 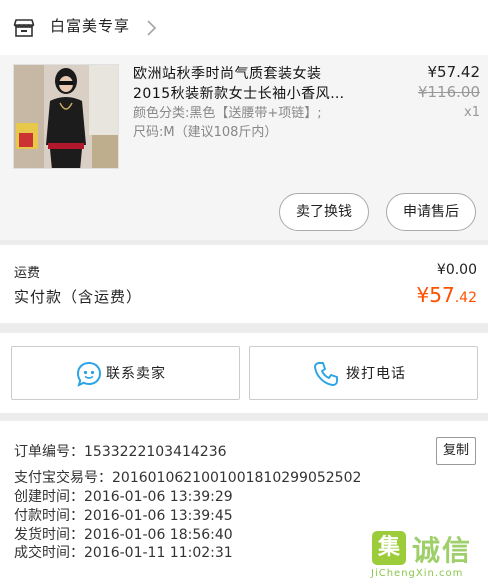 I want to click on created-time: 创建时间：2016-01-06 13:39:29, so click(x=123, y=497).